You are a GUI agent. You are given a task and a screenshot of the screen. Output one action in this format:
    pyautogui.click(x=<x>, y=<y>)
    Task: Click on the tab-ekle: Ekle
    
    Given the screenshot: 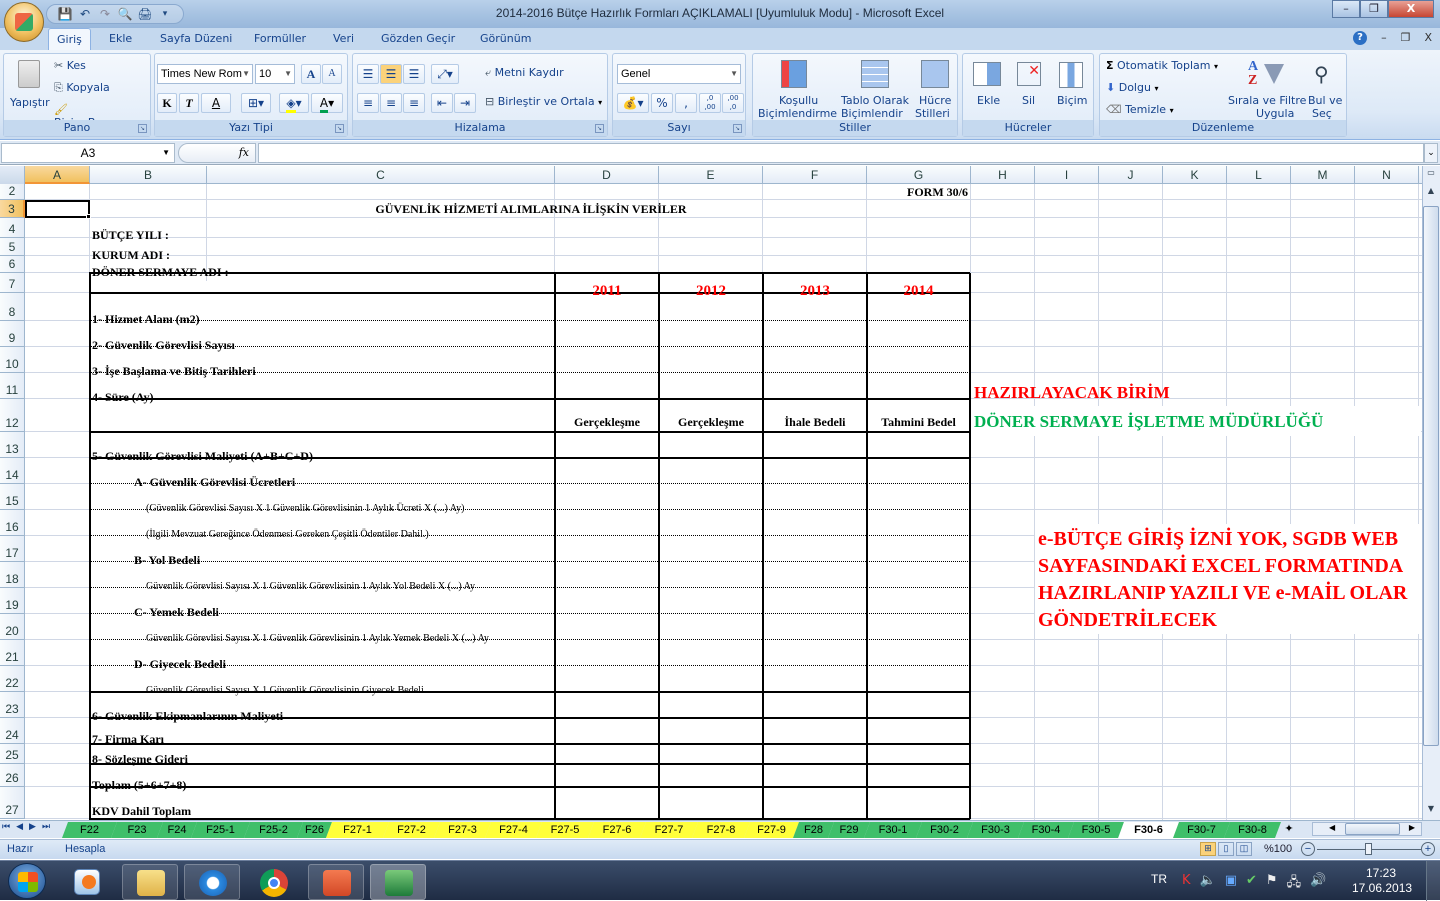 What is the action you would take?
    pyautogui.click(x=120, y=39)
    